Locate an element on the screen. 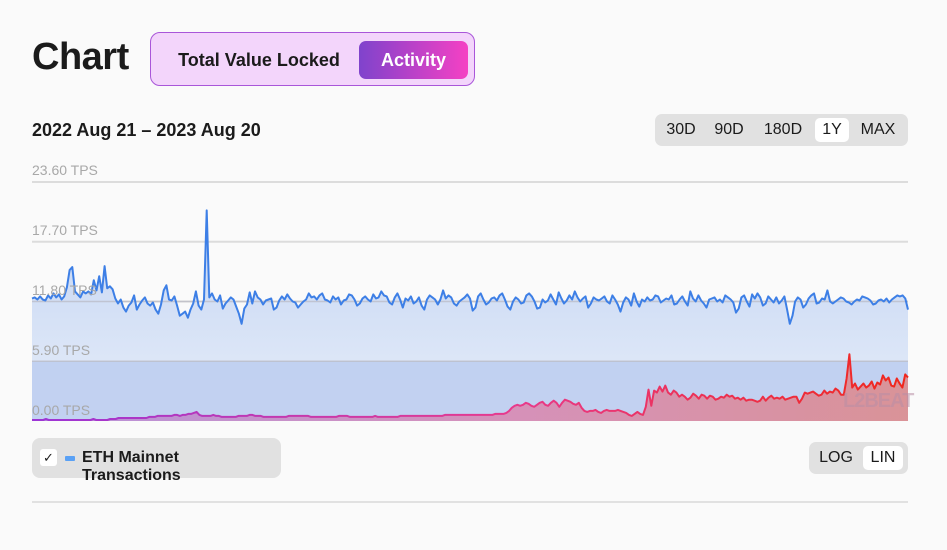 This screenshot has width=947, height=550. time-option-30d: 30D is located at coordinates (681, 130).